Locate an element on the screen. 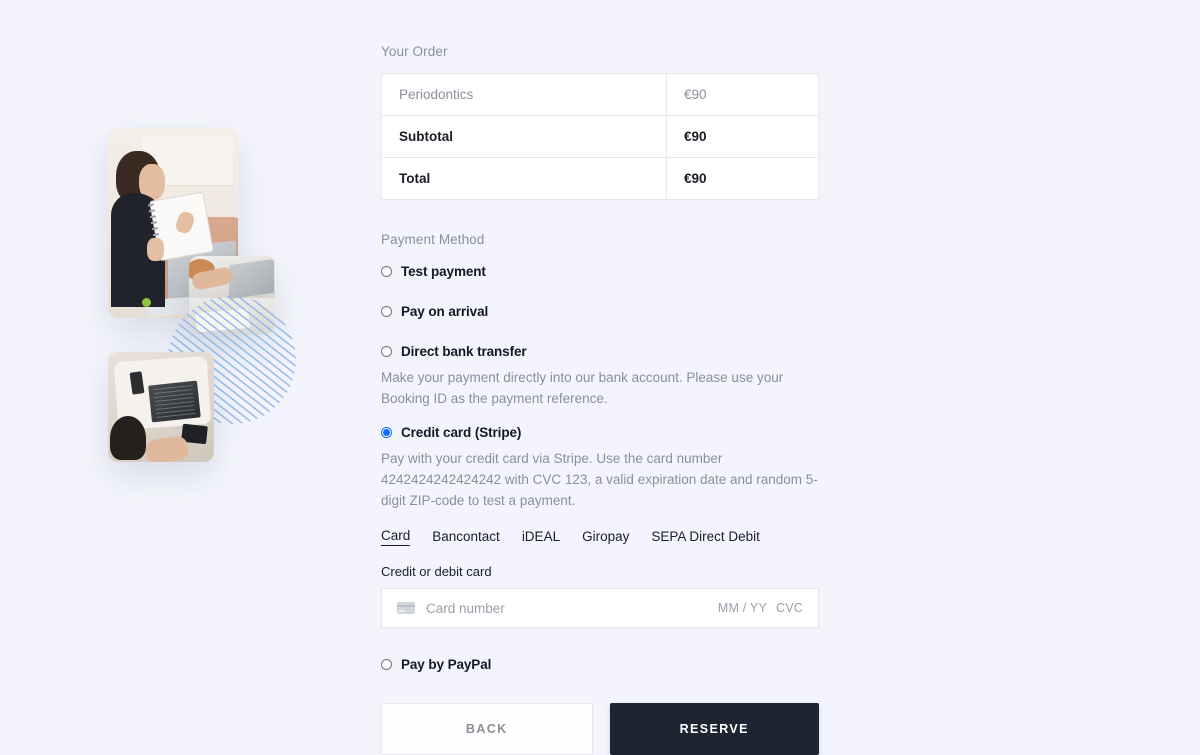  radio-credit-card-stripe is located at coordinates (386, 432).